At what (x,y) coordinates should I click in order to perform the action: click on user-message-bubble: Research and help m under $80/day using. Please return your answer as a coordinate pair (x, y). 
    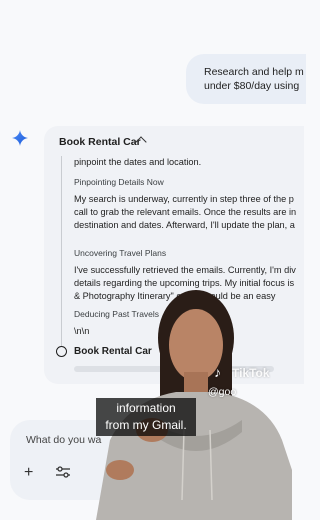
    Looking at the image, I should click on (246, 79).